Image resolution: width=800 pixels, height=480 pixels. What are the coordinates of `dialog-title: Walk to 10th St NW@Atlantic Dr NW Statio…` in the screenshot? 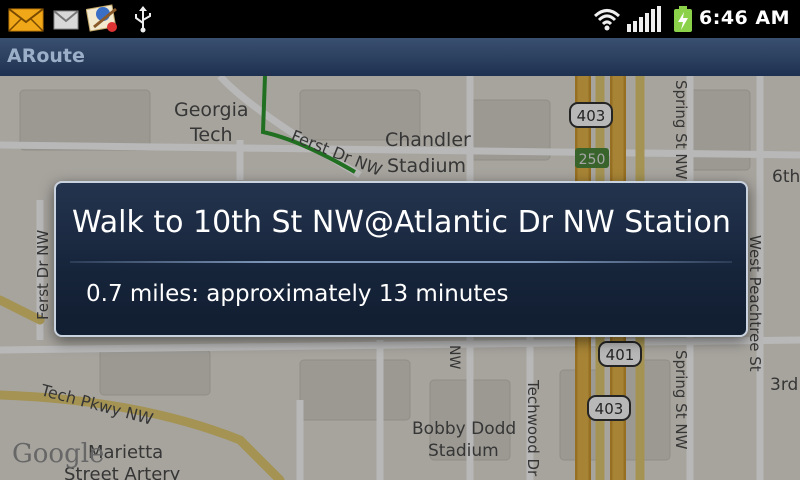 It's located at (401, 222).